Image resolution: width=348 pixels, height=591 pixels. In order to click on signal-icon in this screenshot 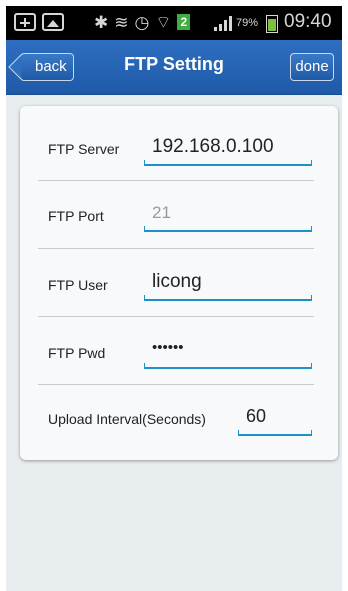, I will do `click(223, 23)`.